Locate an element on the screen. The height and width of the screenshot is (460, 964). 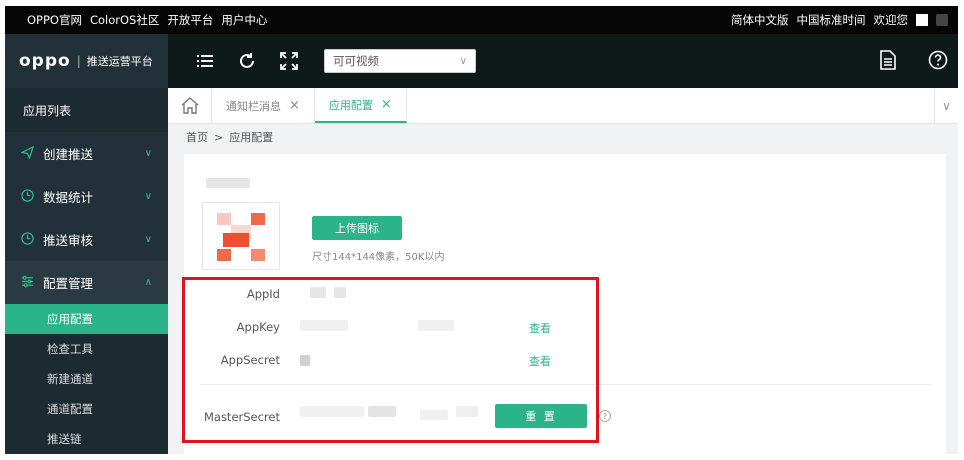
link-open-platform: 开放平台 is located at coordinates (190, 20).